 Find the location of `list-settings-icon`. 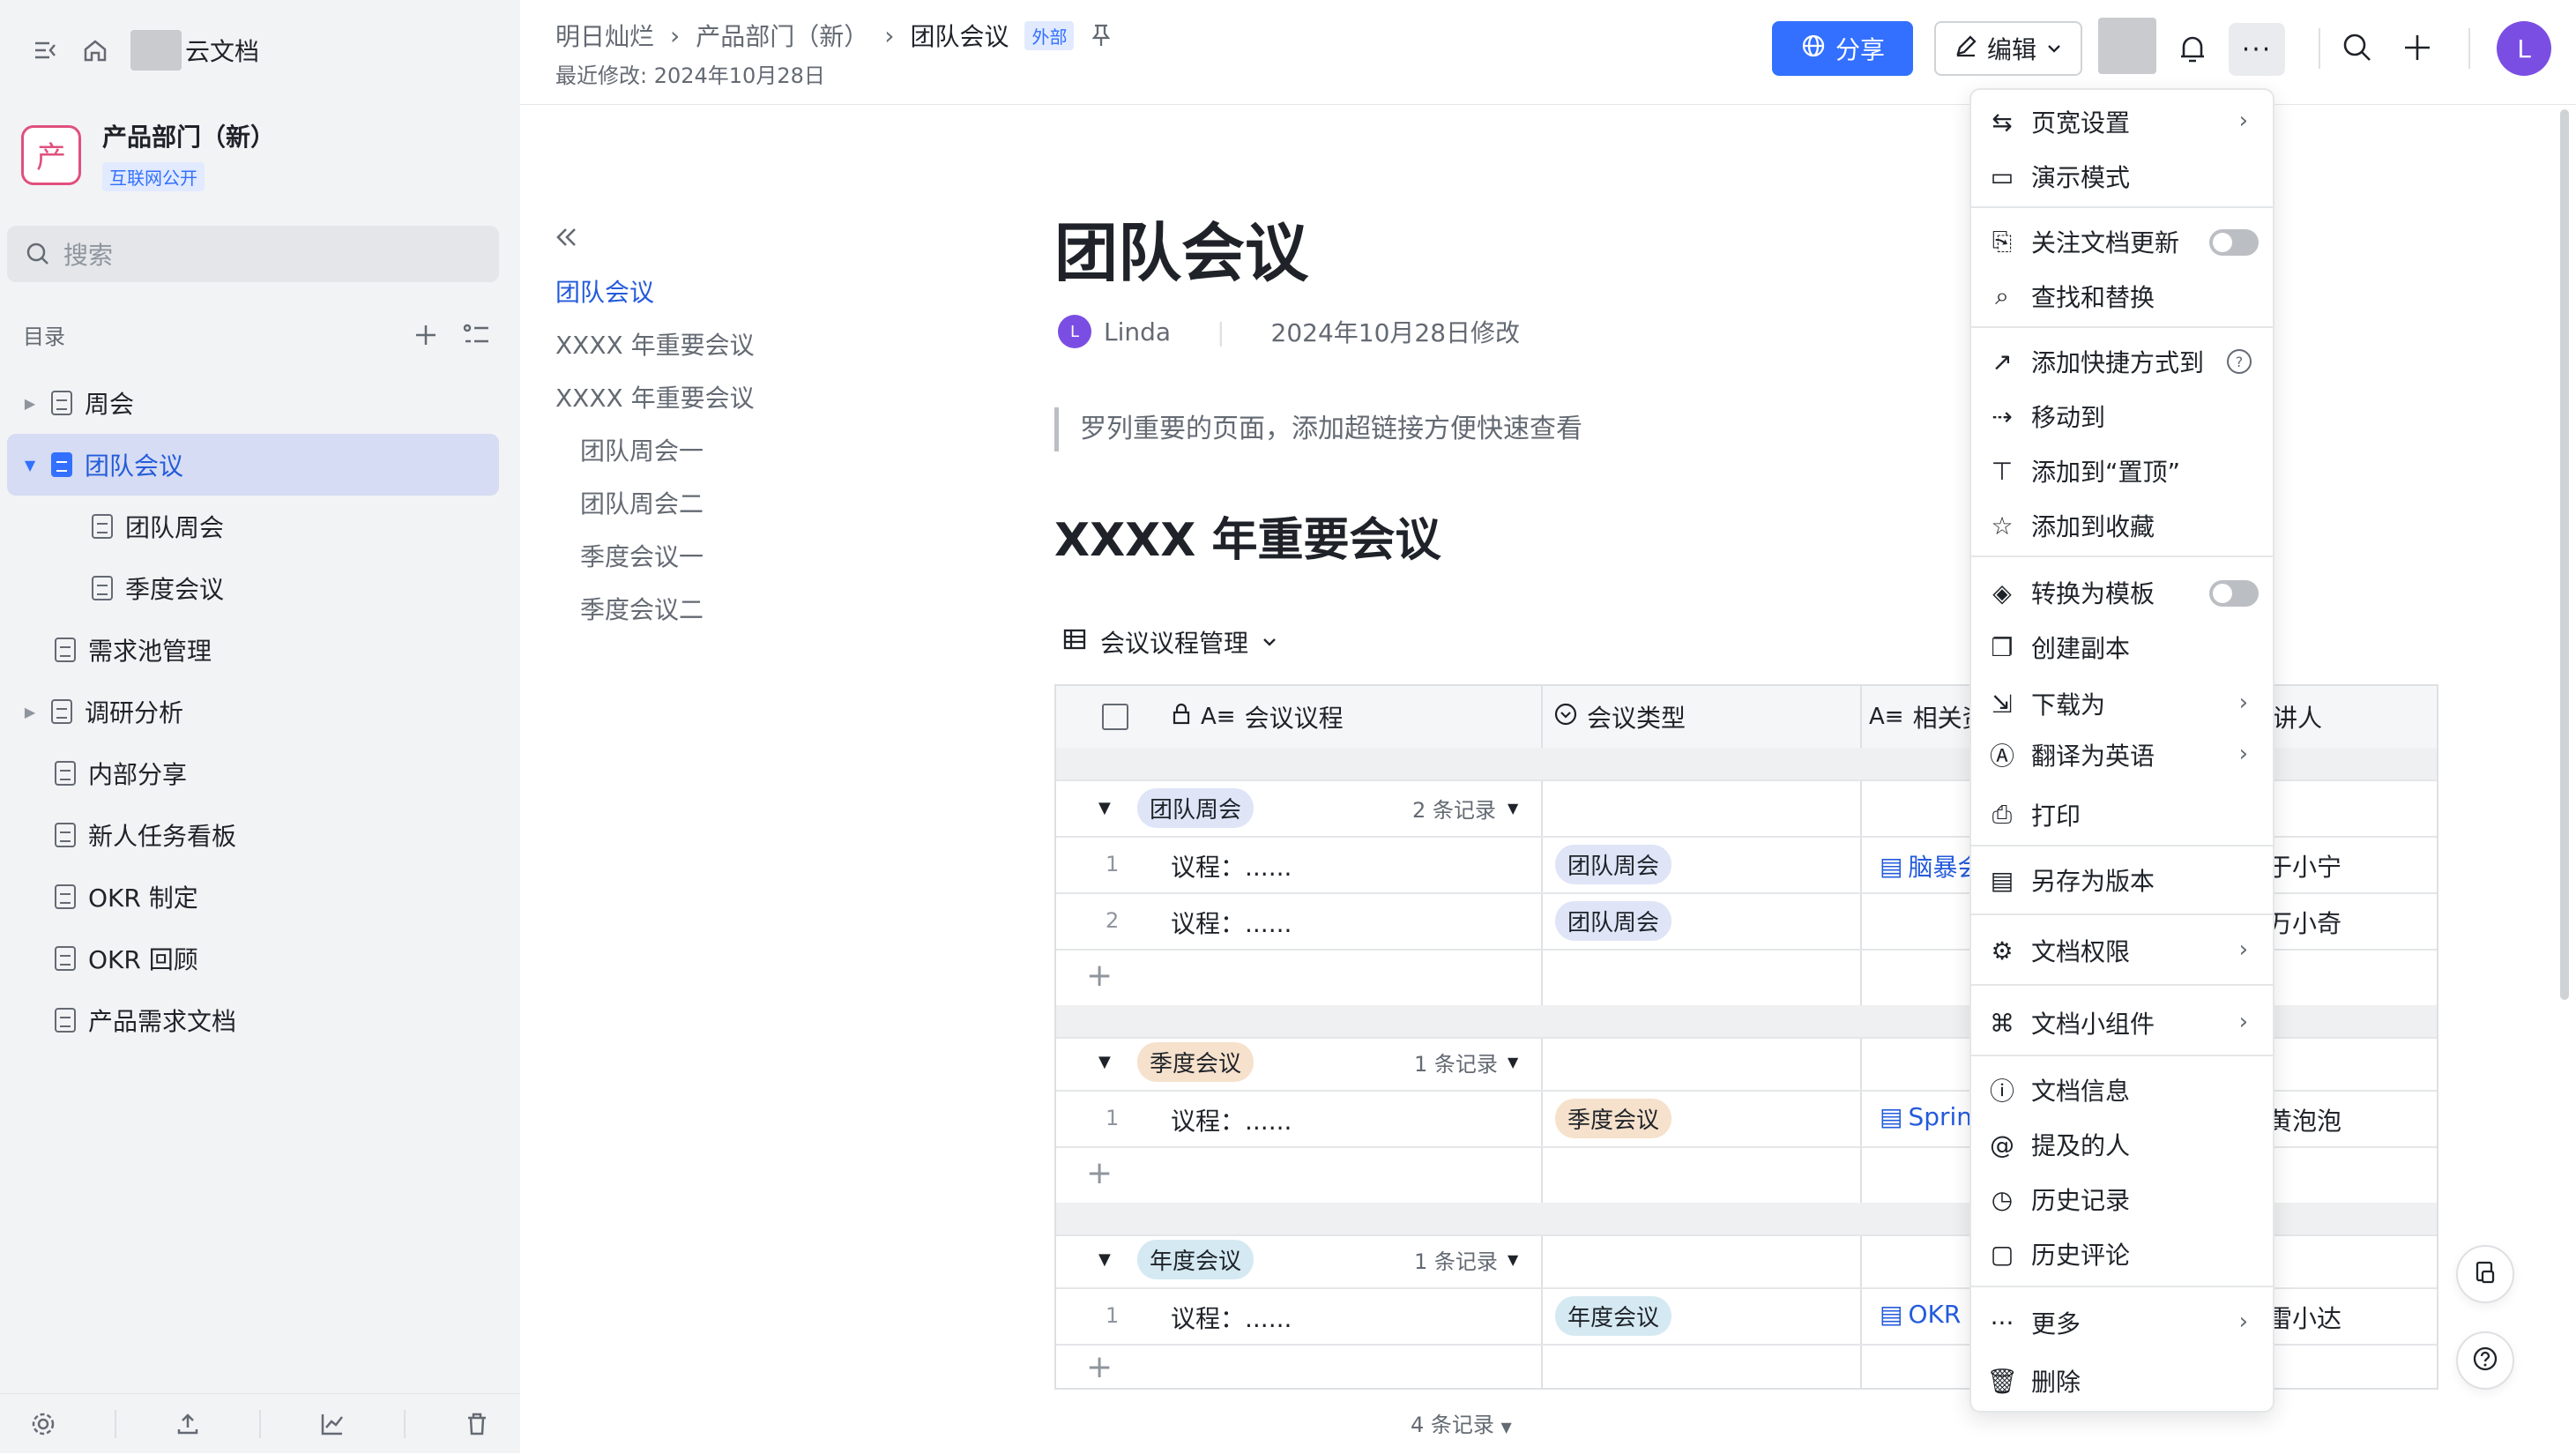

list-settings-icon is located at coordinates (476, 335).